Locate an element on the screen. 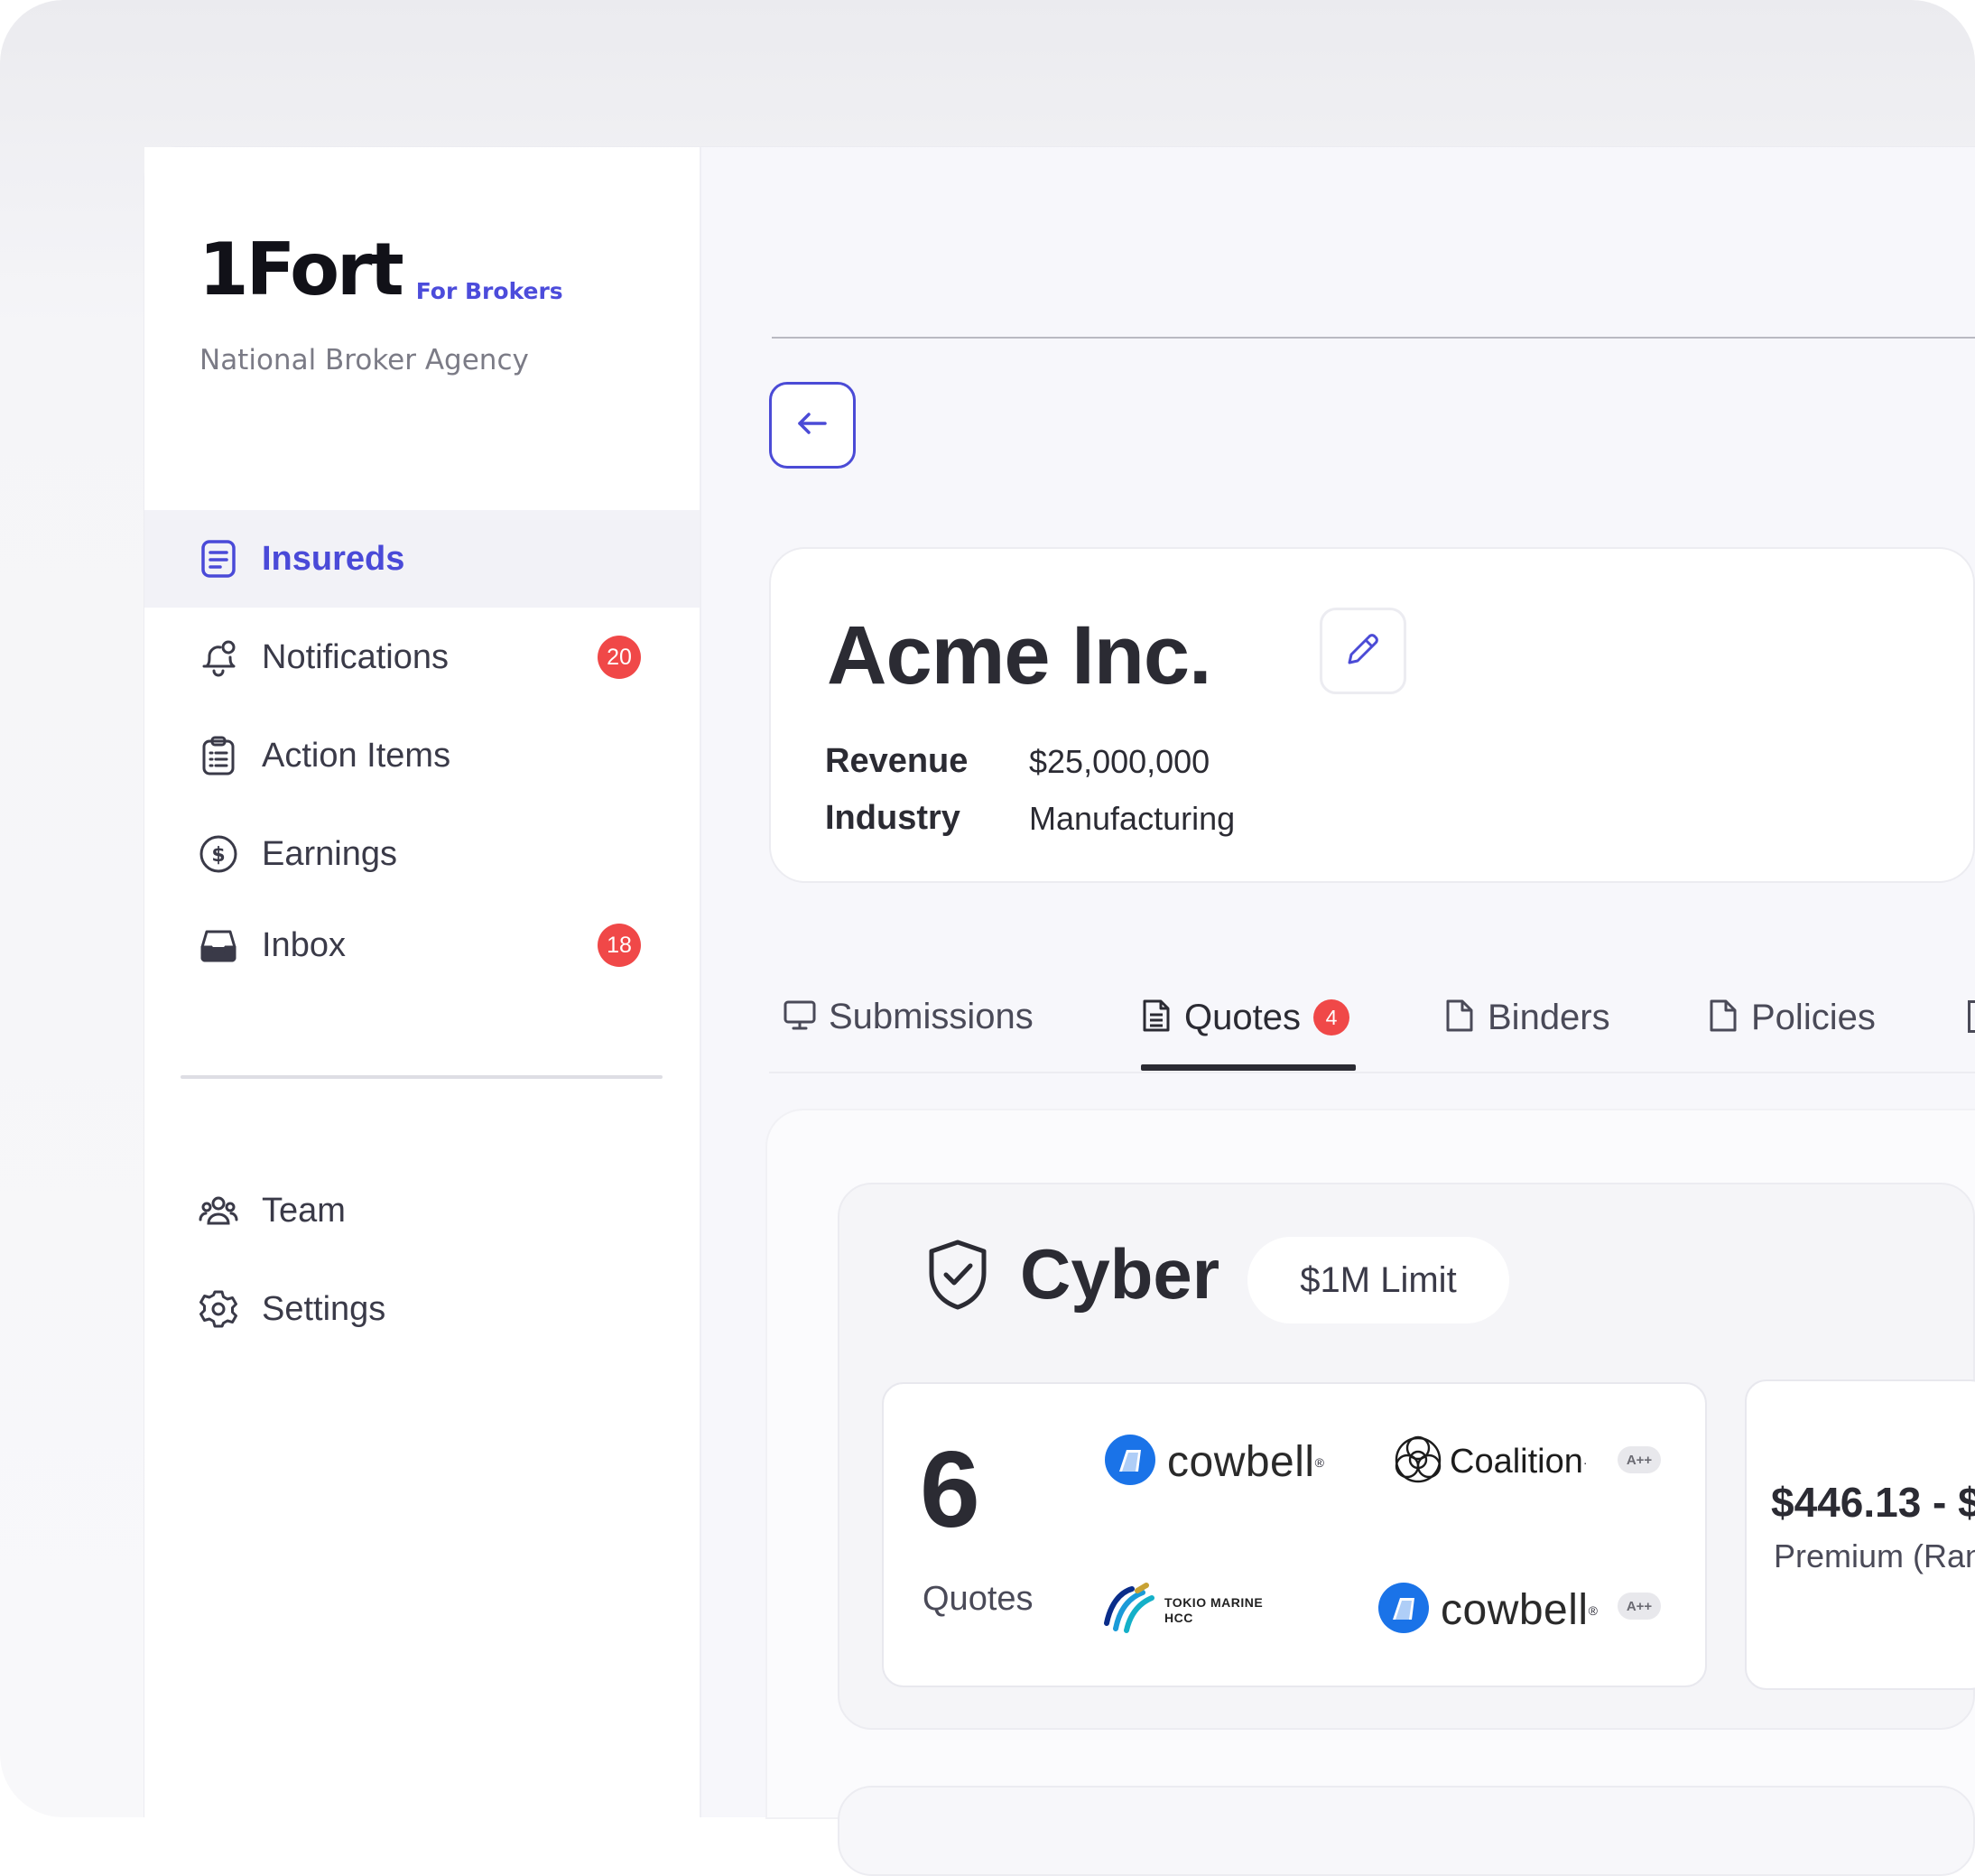  tokio-marine-logo-icon is located at coordinates (1128, 1611).